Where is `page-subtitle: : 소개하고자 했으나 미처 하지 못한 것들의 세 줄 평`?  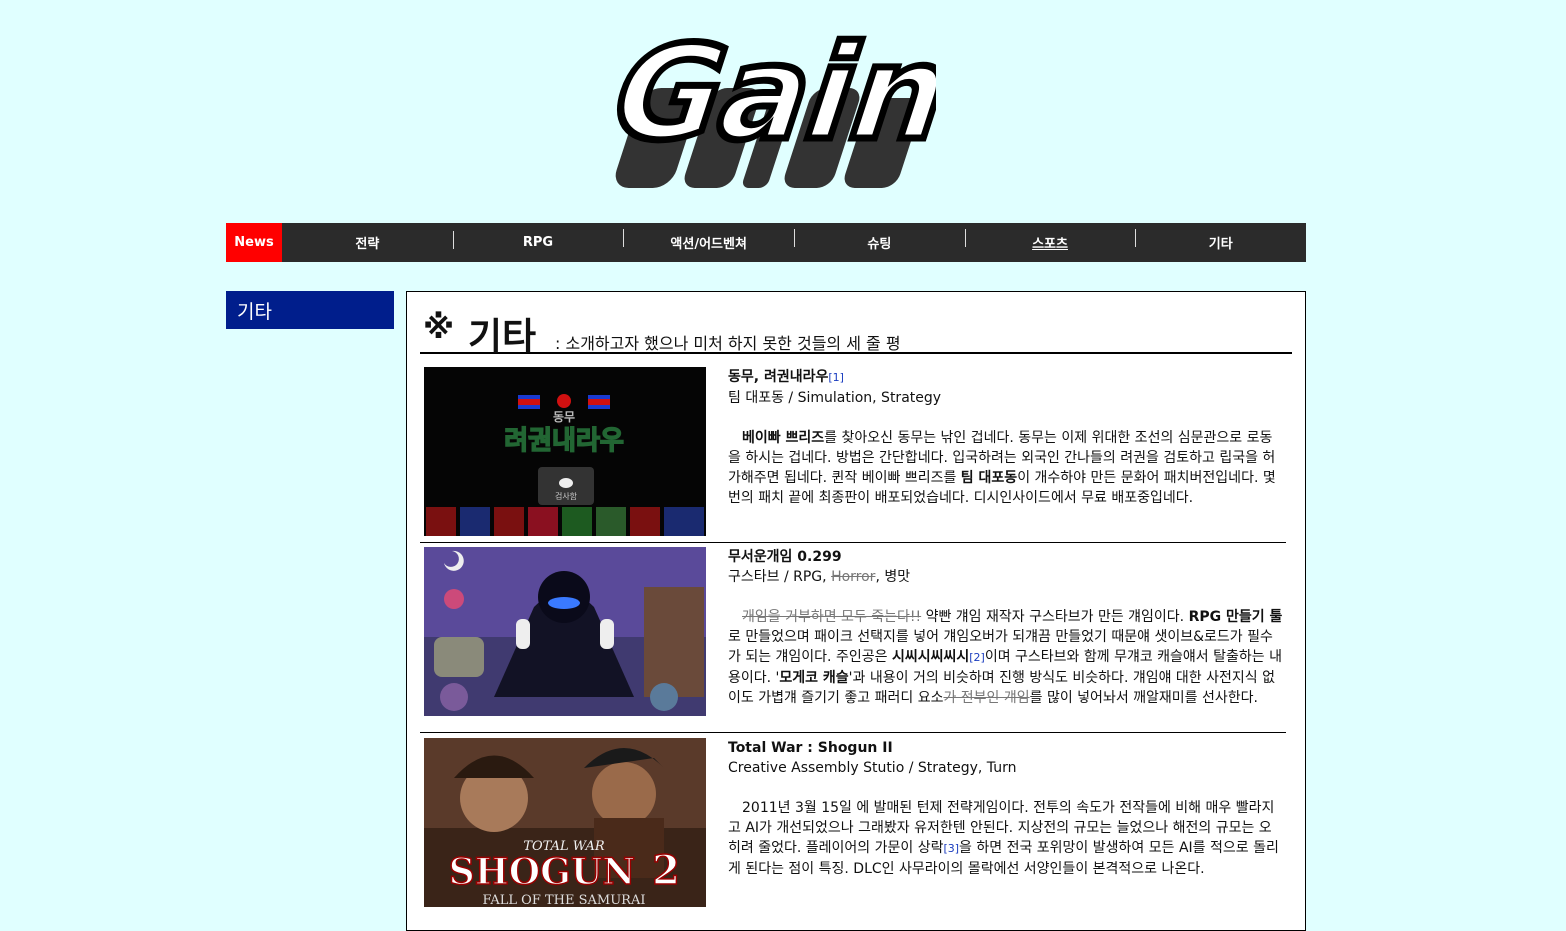 page-subtitle: : 소개하고자 했으나 미처 하지 못한 것들의 세 줄 평 is located at coordinates (728, 343).